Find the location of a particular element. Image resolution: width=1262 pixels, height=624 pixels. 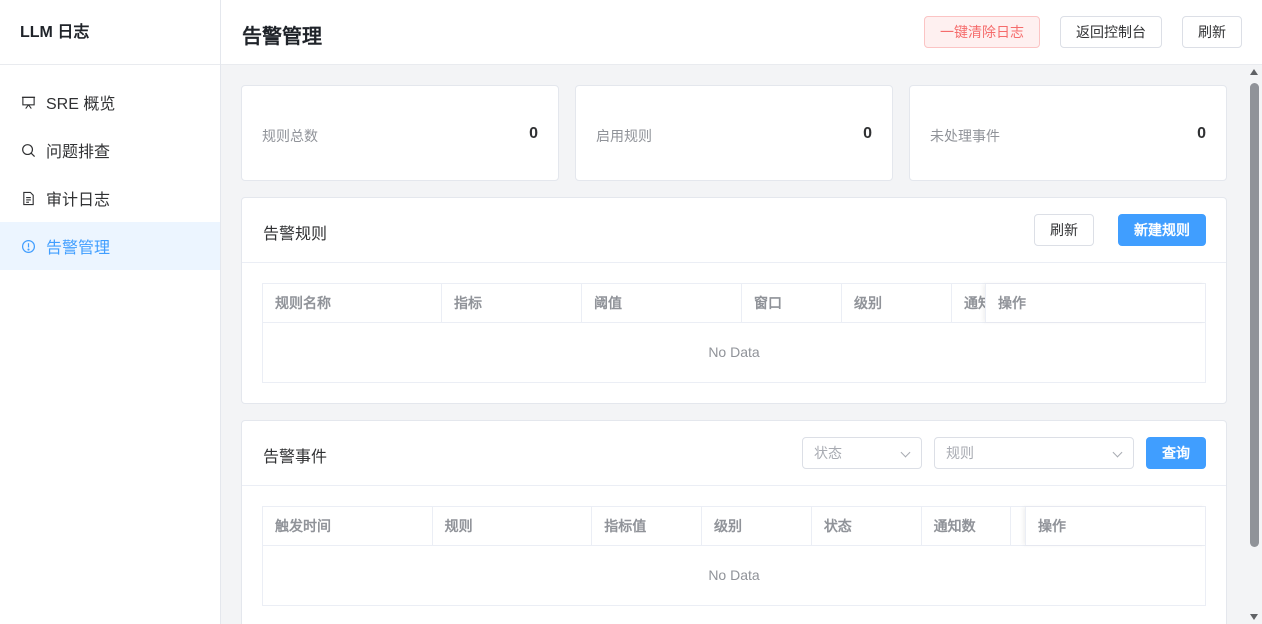

panel-header: 告警事件 状态 规则 查询 is located at coordinates (734, 453).